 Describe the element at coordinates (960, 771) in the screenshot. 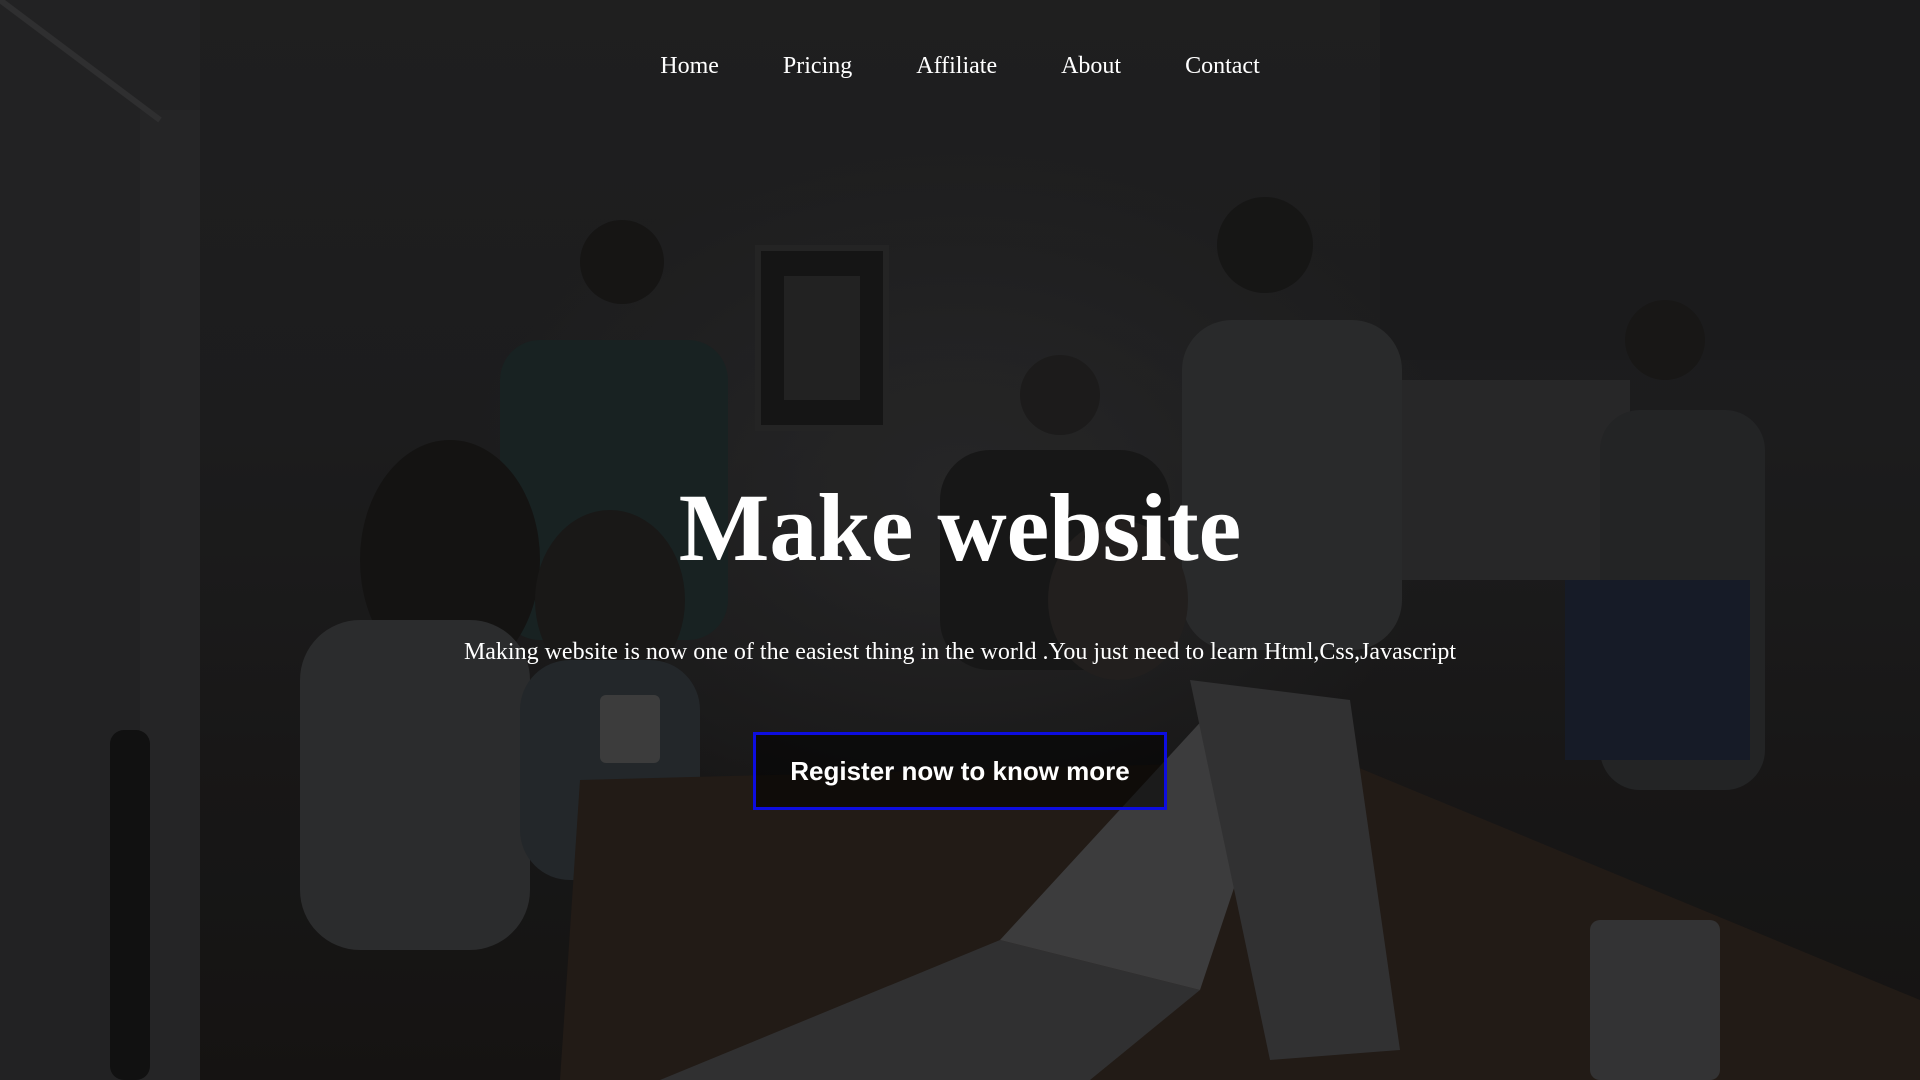

I see `register-button: Register now to know more` at that location.